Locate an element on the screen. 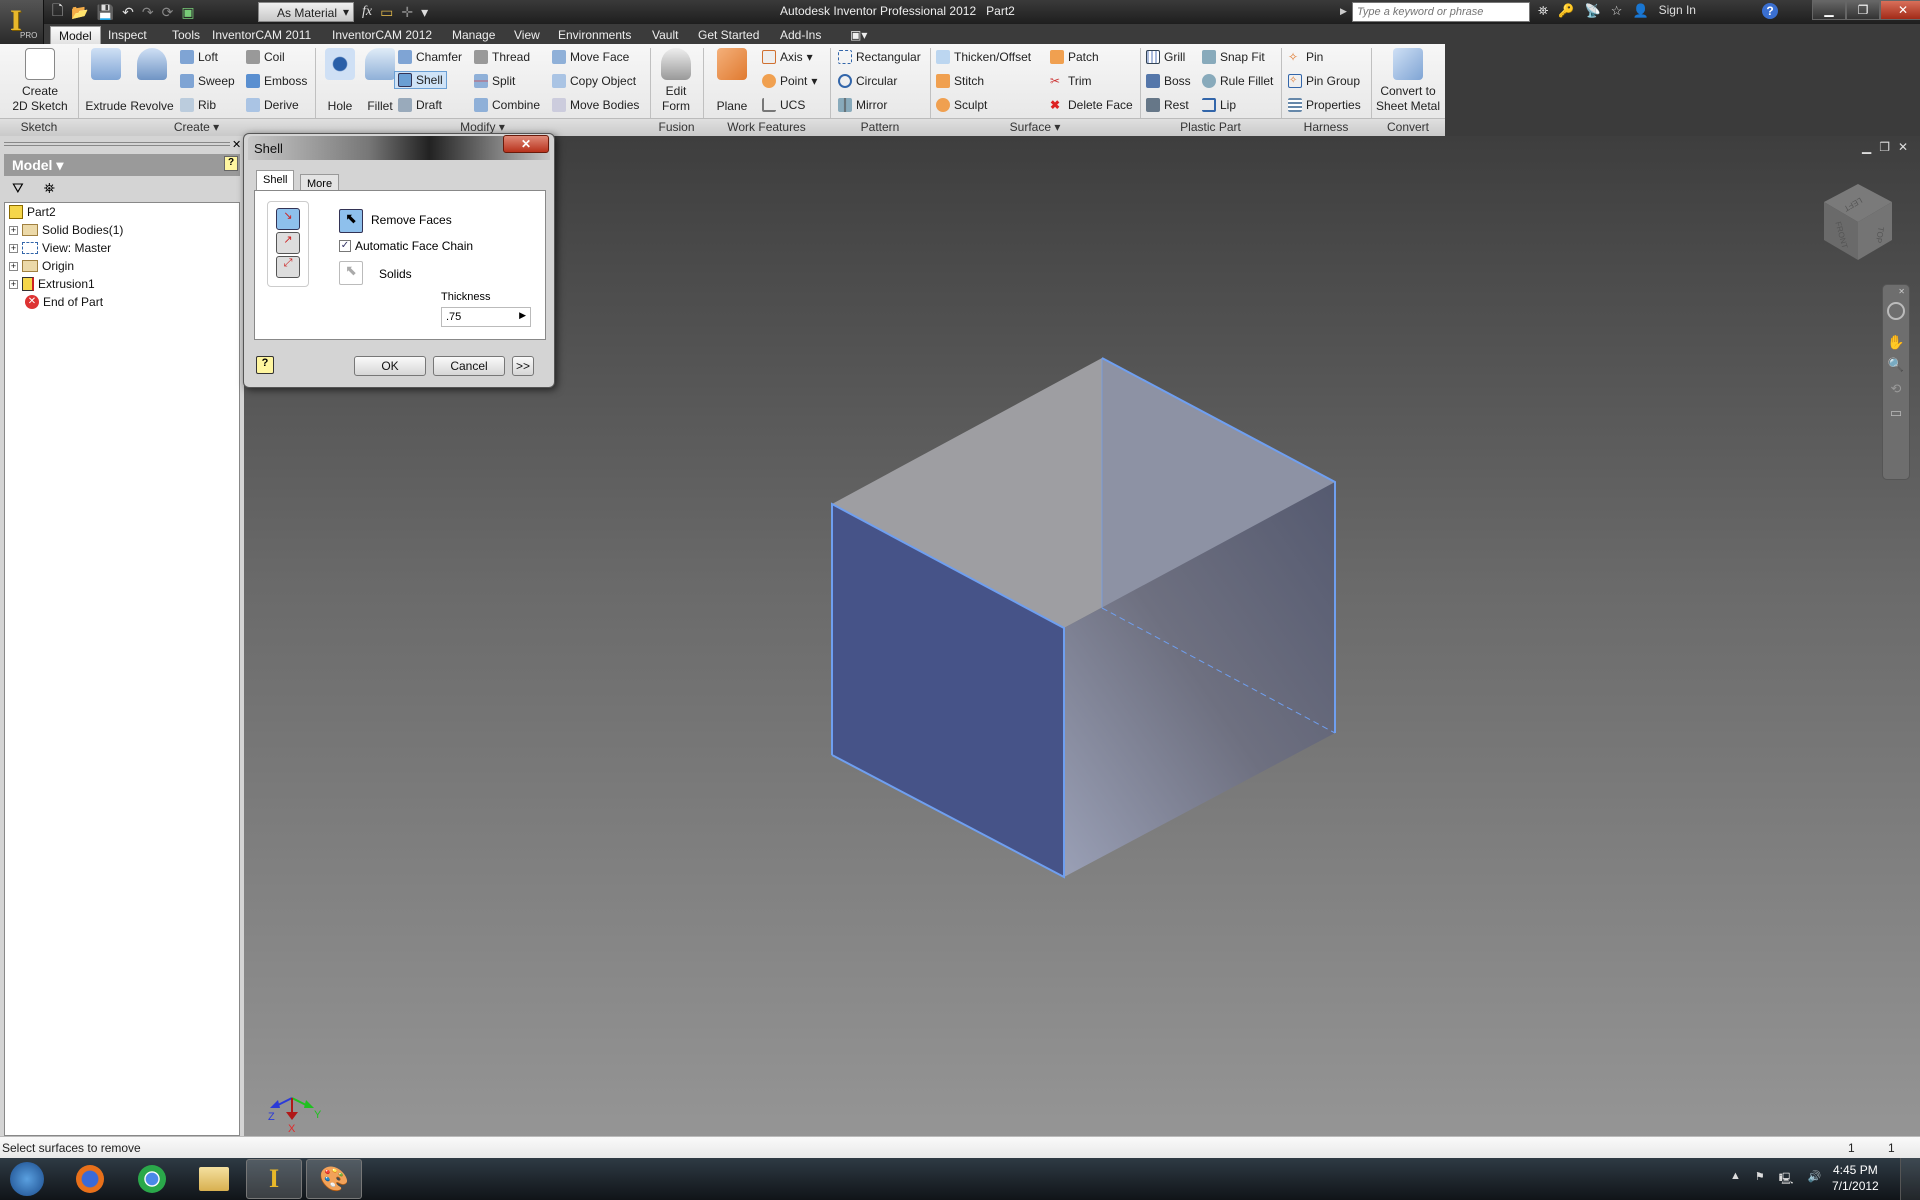 Image resolution: width=1920 pixels, height=1200 pixels. emboss-button: Emboss is located at coordinates (276, 81).